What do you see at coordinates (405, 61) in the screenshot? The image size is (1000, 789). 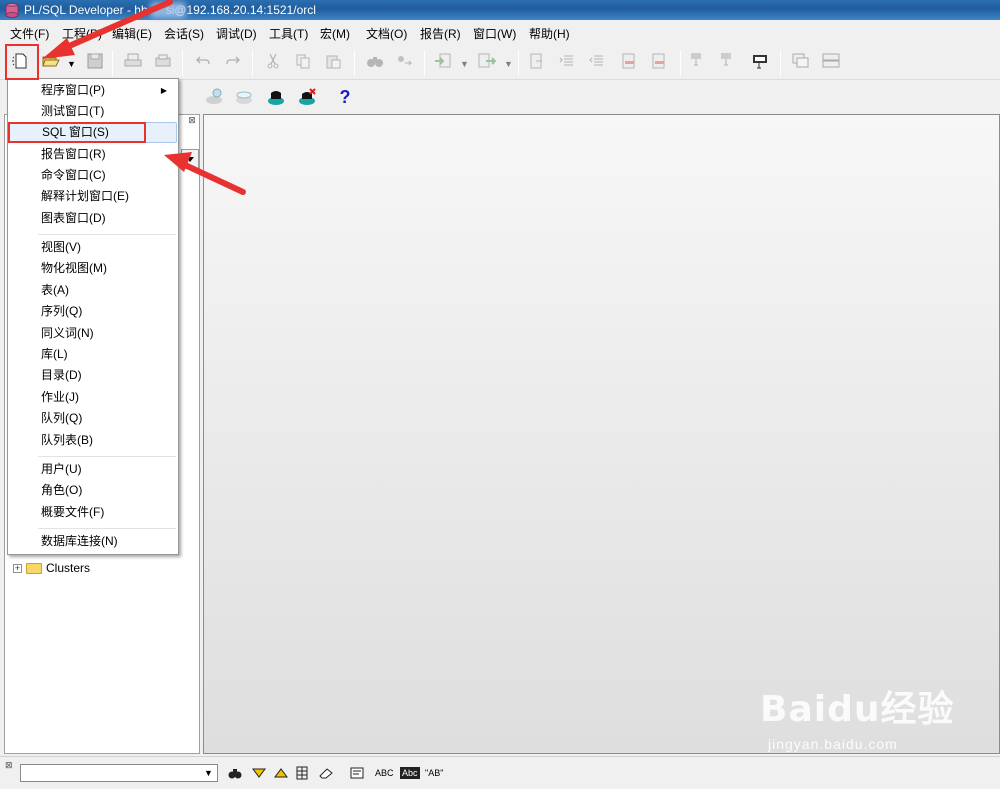 I see `replace-button` at bounding box center [405, 61].